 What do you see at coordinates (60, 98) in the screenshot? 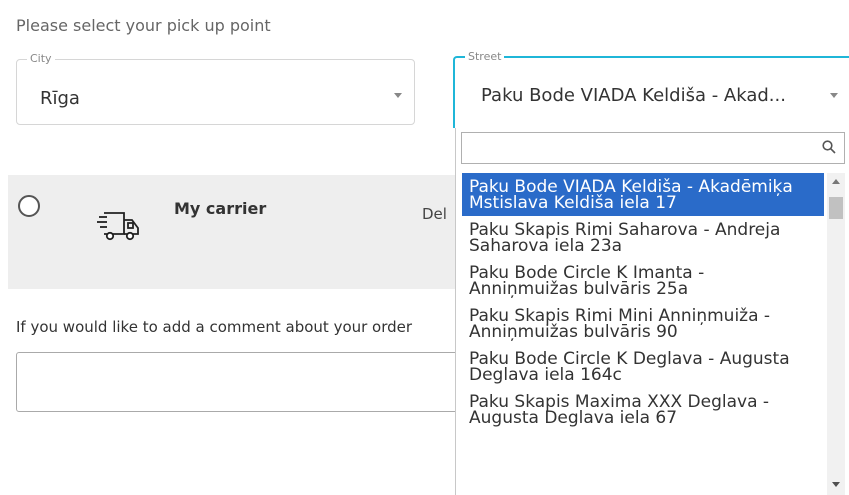
I see `city-value: Rīga` at bounding box center [60, 98].